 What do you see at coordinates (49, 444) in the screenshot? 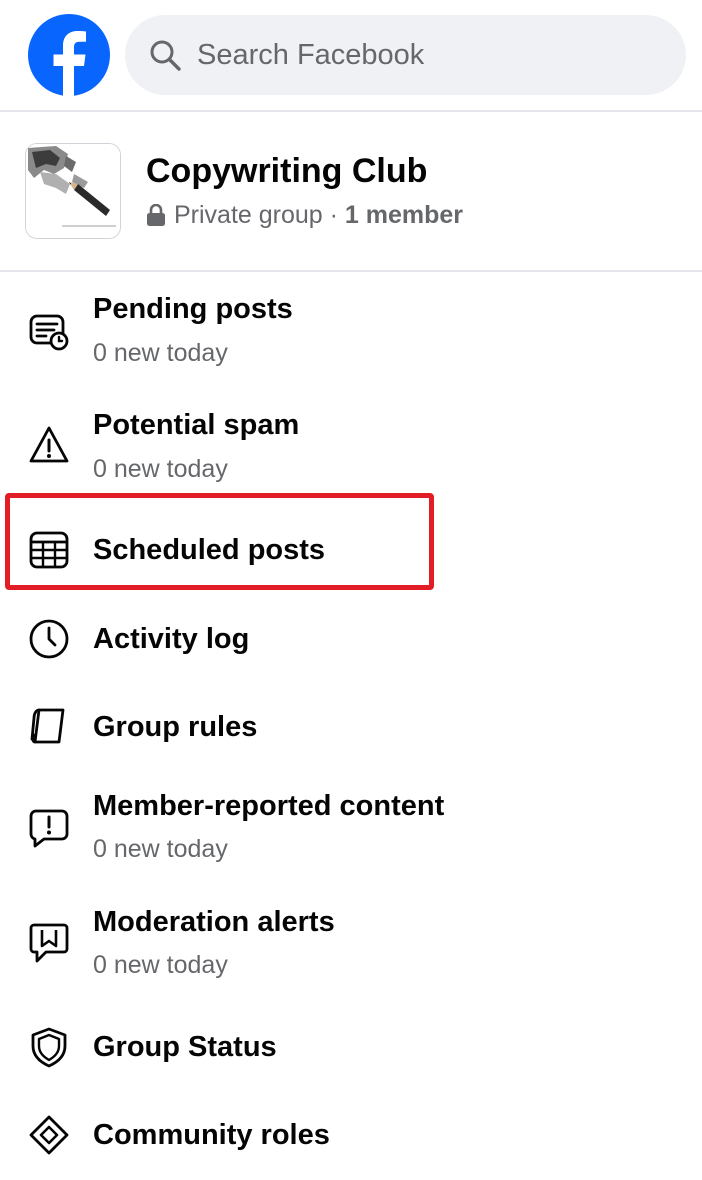
I see `warning-icon` at bounding box center [49, 444].